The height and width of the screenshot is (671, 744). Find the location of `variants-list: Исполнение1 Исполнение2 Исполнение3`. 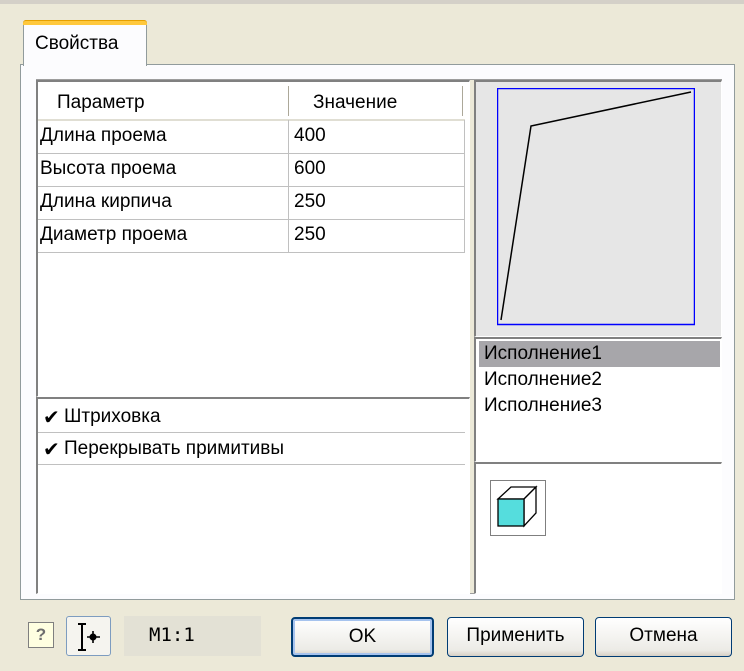

variants-list: Исполнение1 Исполнение2 Исполнение3 is located at coordinates (598, 399).